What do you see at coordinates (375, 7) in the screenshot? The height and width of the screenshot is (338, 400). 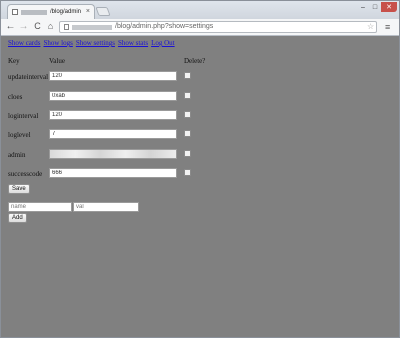 I see `maximize-button: □` at bounding box center [375, 7].